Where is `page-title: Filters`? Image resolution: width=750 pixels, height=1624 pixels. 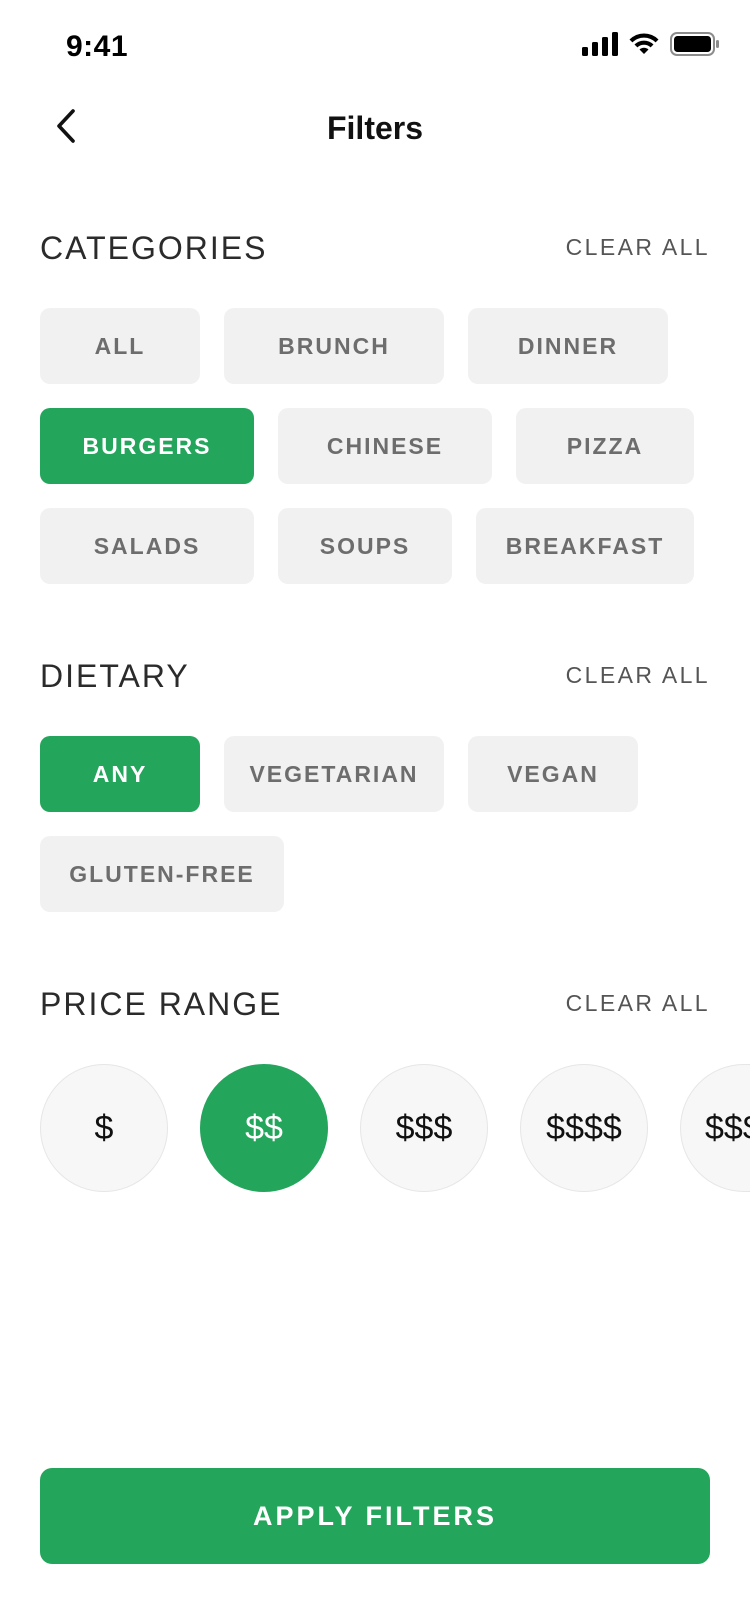 page-title: Filters is located at coordinates (375, 128).